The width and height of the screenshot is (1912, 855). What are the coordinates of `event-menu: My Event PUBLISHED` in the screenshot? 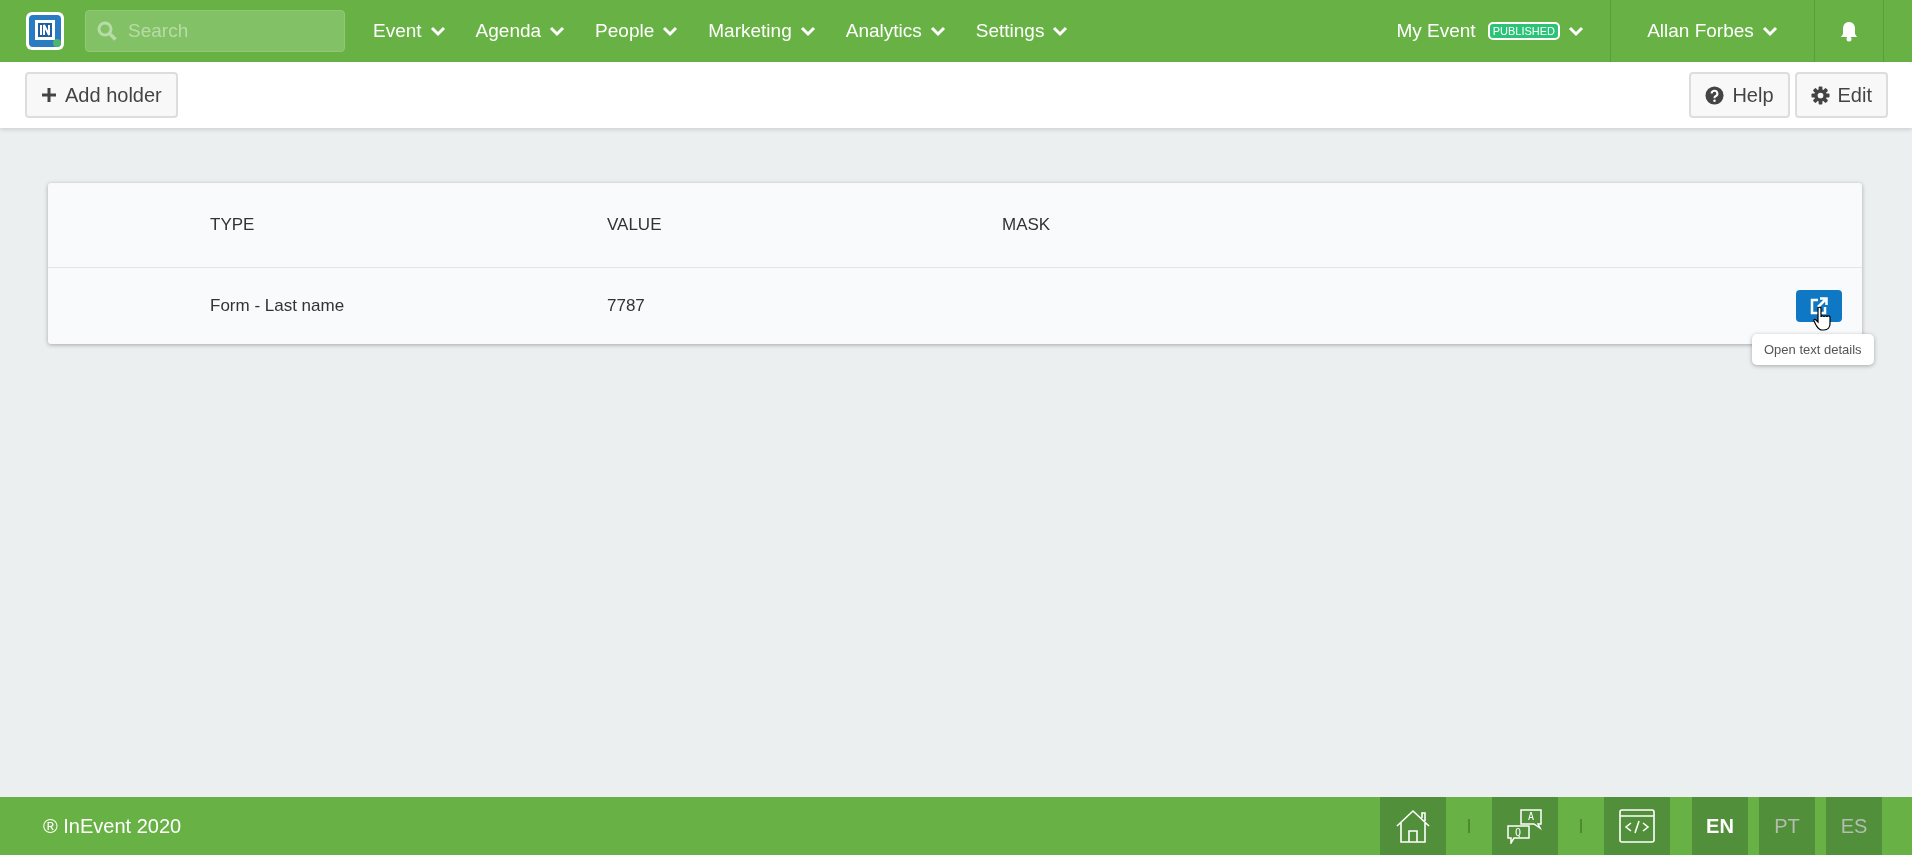 It's located at (1490, 31).